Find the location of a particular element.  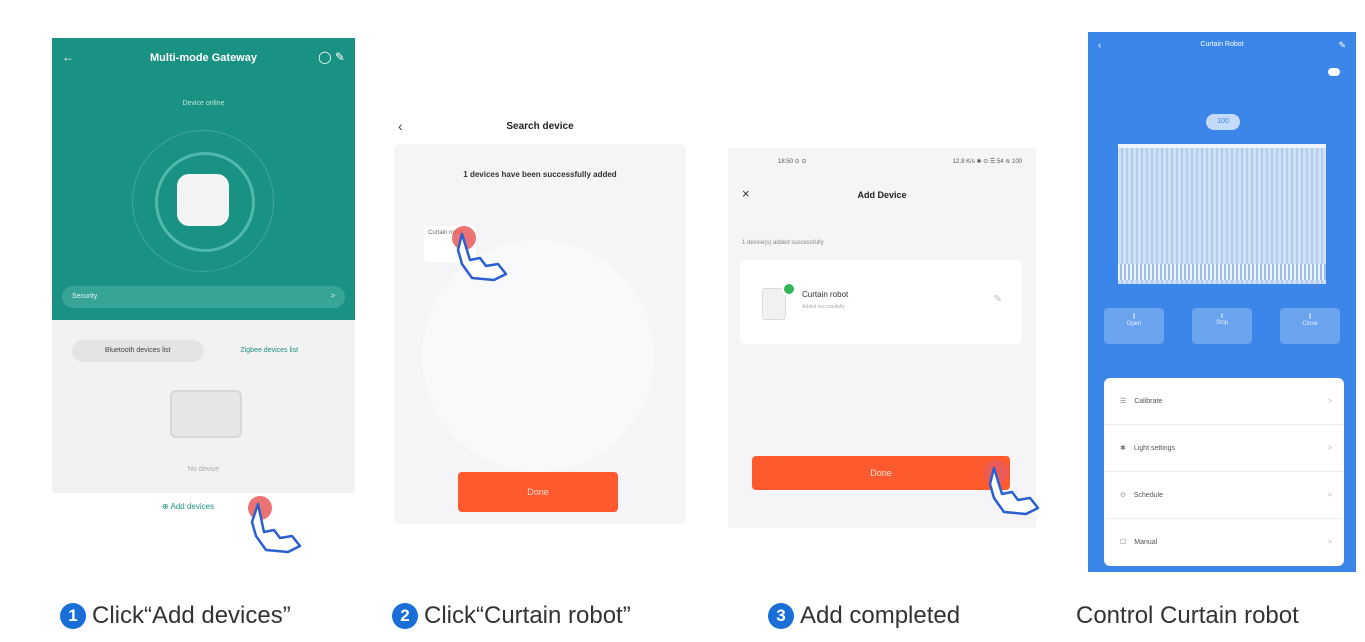

security-row: Security > is located at coordinates (203, 297).